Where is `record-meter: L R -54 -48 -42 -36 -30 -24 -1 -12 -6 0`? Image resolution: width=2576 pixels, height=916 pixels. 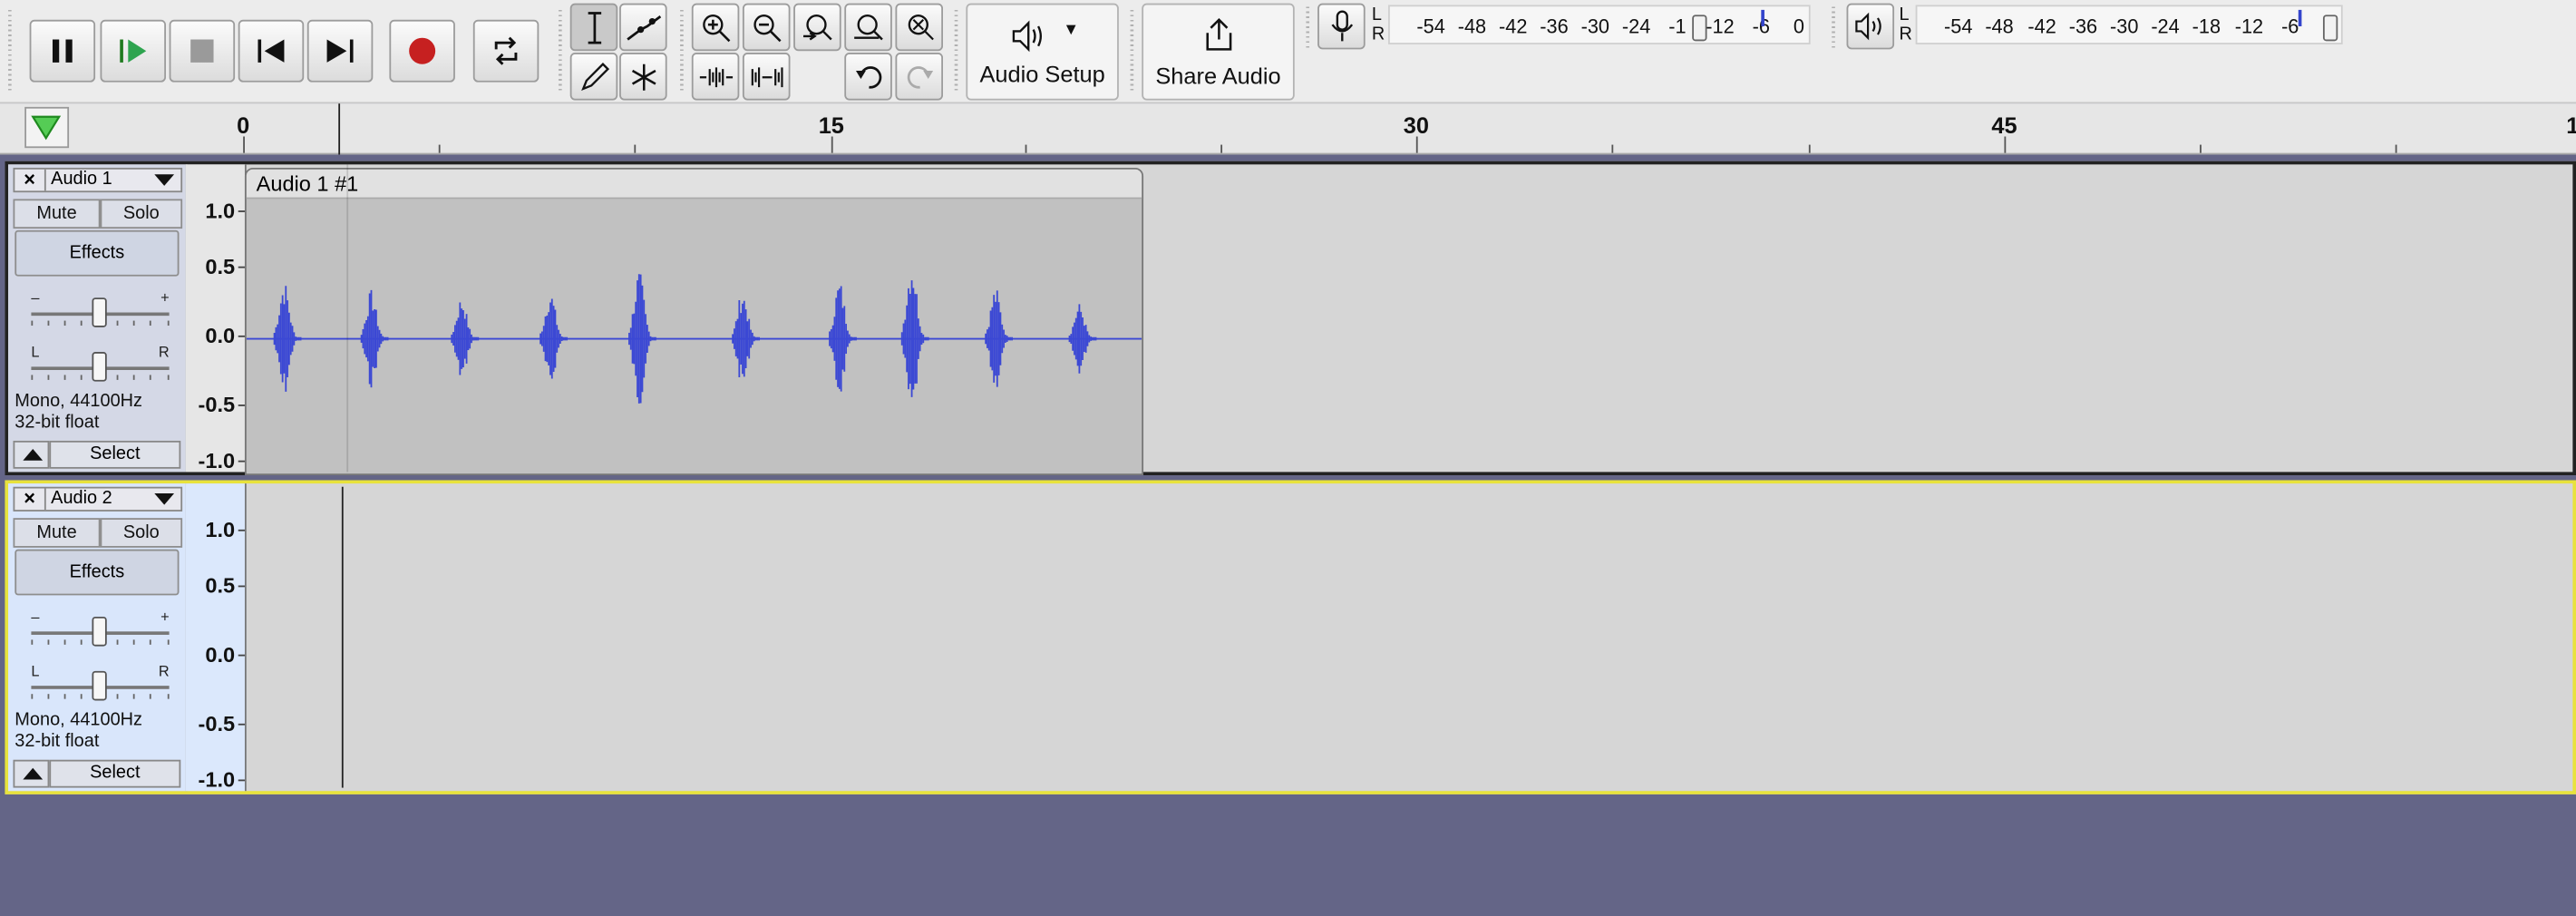
record-meter: L R -54 -48 -42 -36 -30 -24 -1 -12 -6 0 is located at coordinates (1591, 25).